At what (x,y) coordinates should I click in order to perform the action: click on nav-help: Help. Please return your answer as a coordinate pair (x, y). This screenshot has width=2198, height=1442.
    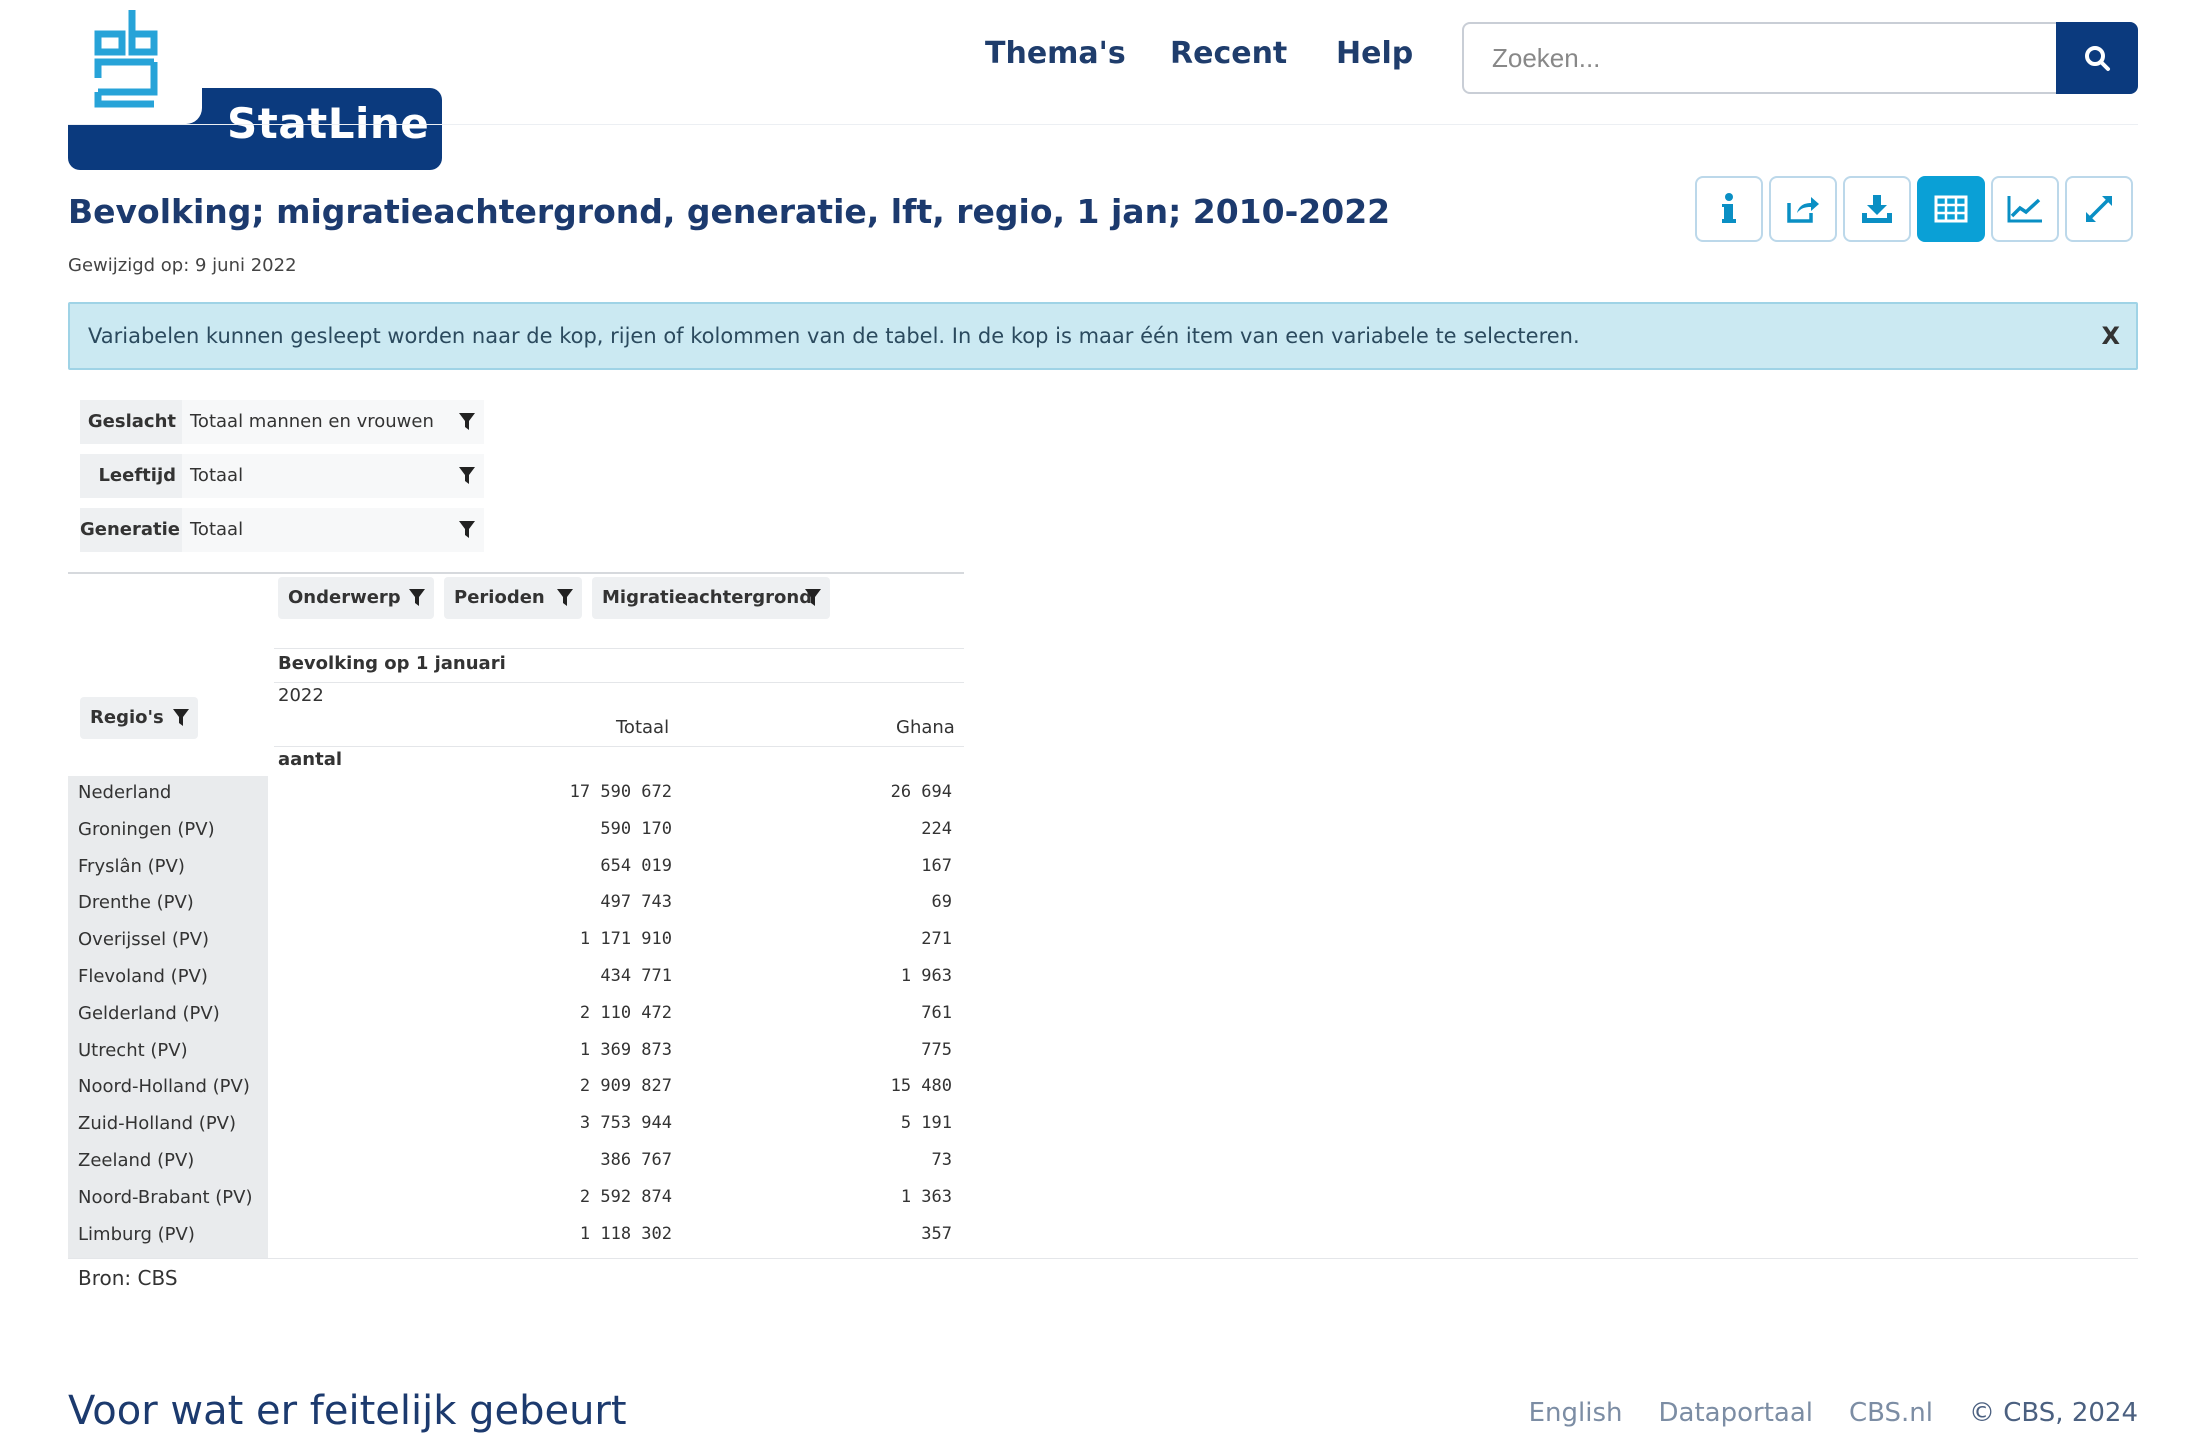
    Looking at the image, I should click on (1374, 53).